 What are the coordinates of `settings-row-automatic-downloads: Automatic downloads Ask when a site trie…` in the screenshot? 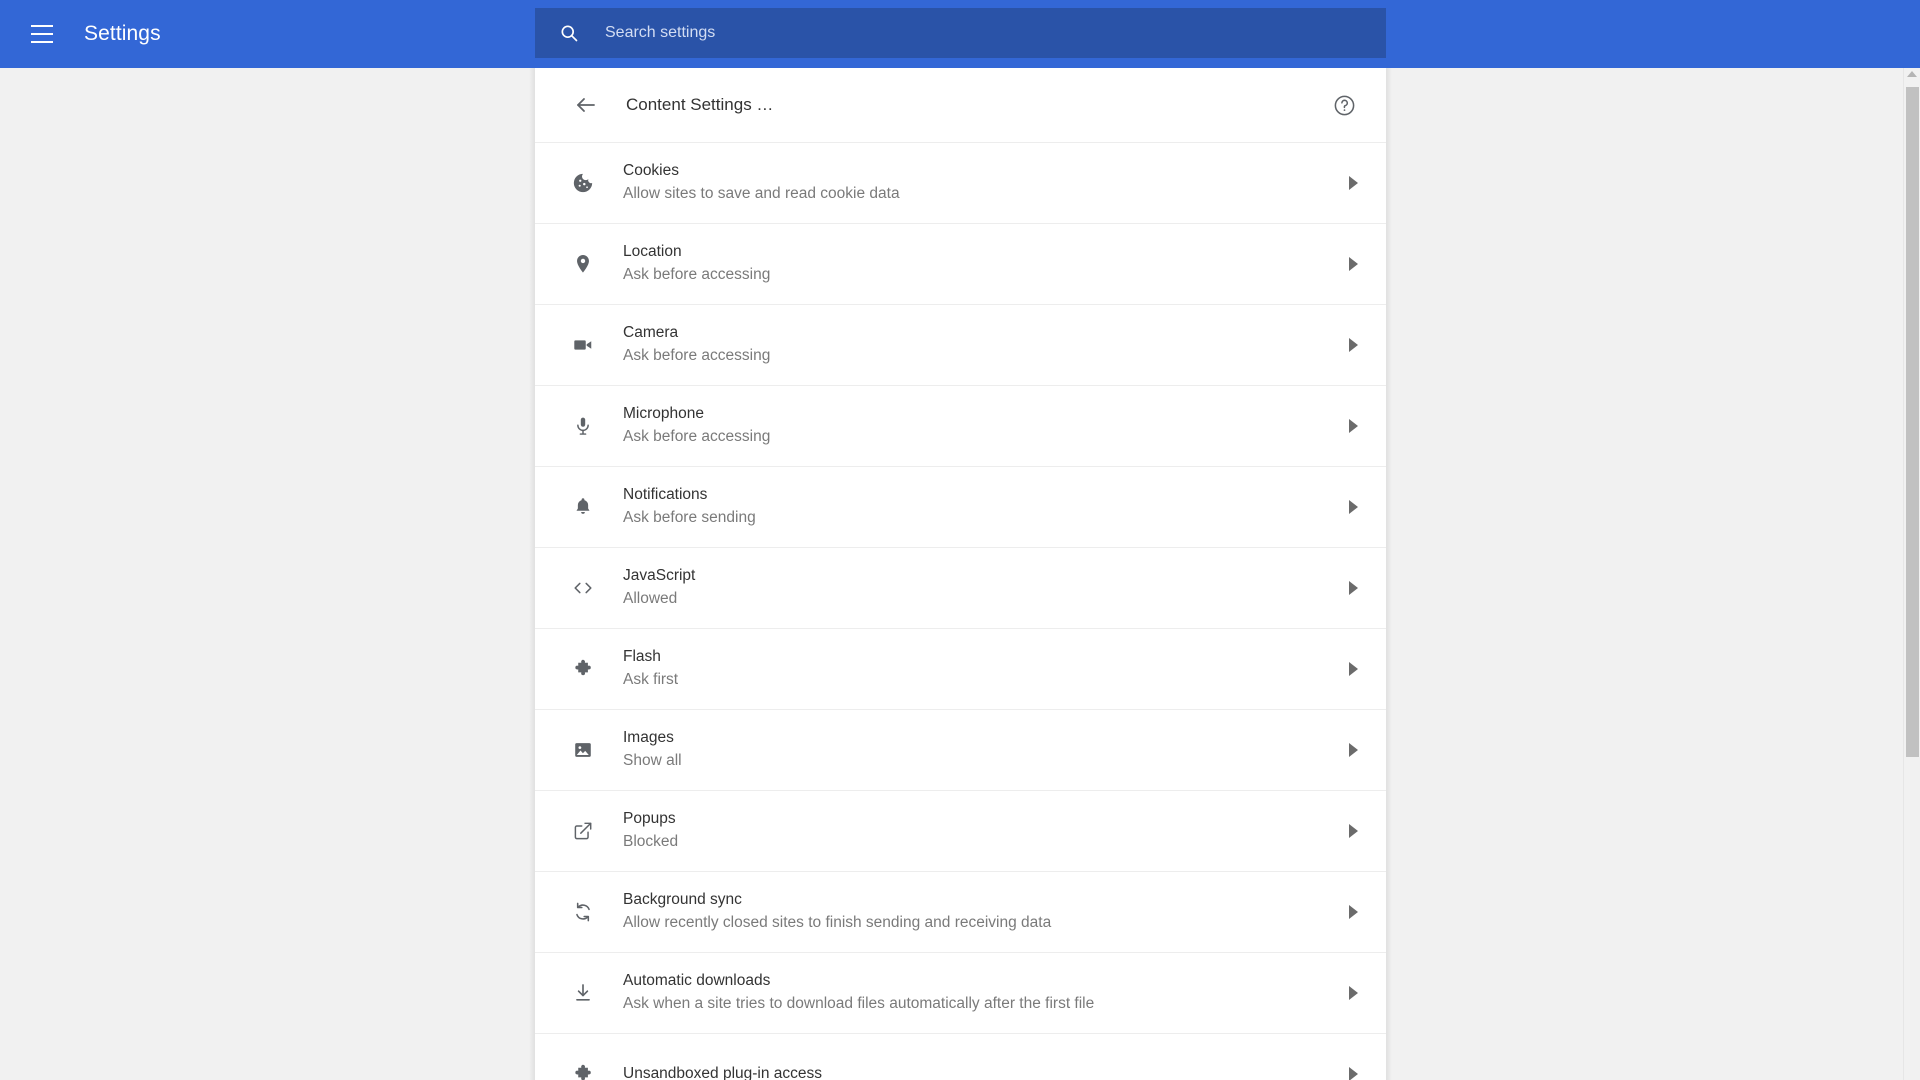 It's located at (960, 992).